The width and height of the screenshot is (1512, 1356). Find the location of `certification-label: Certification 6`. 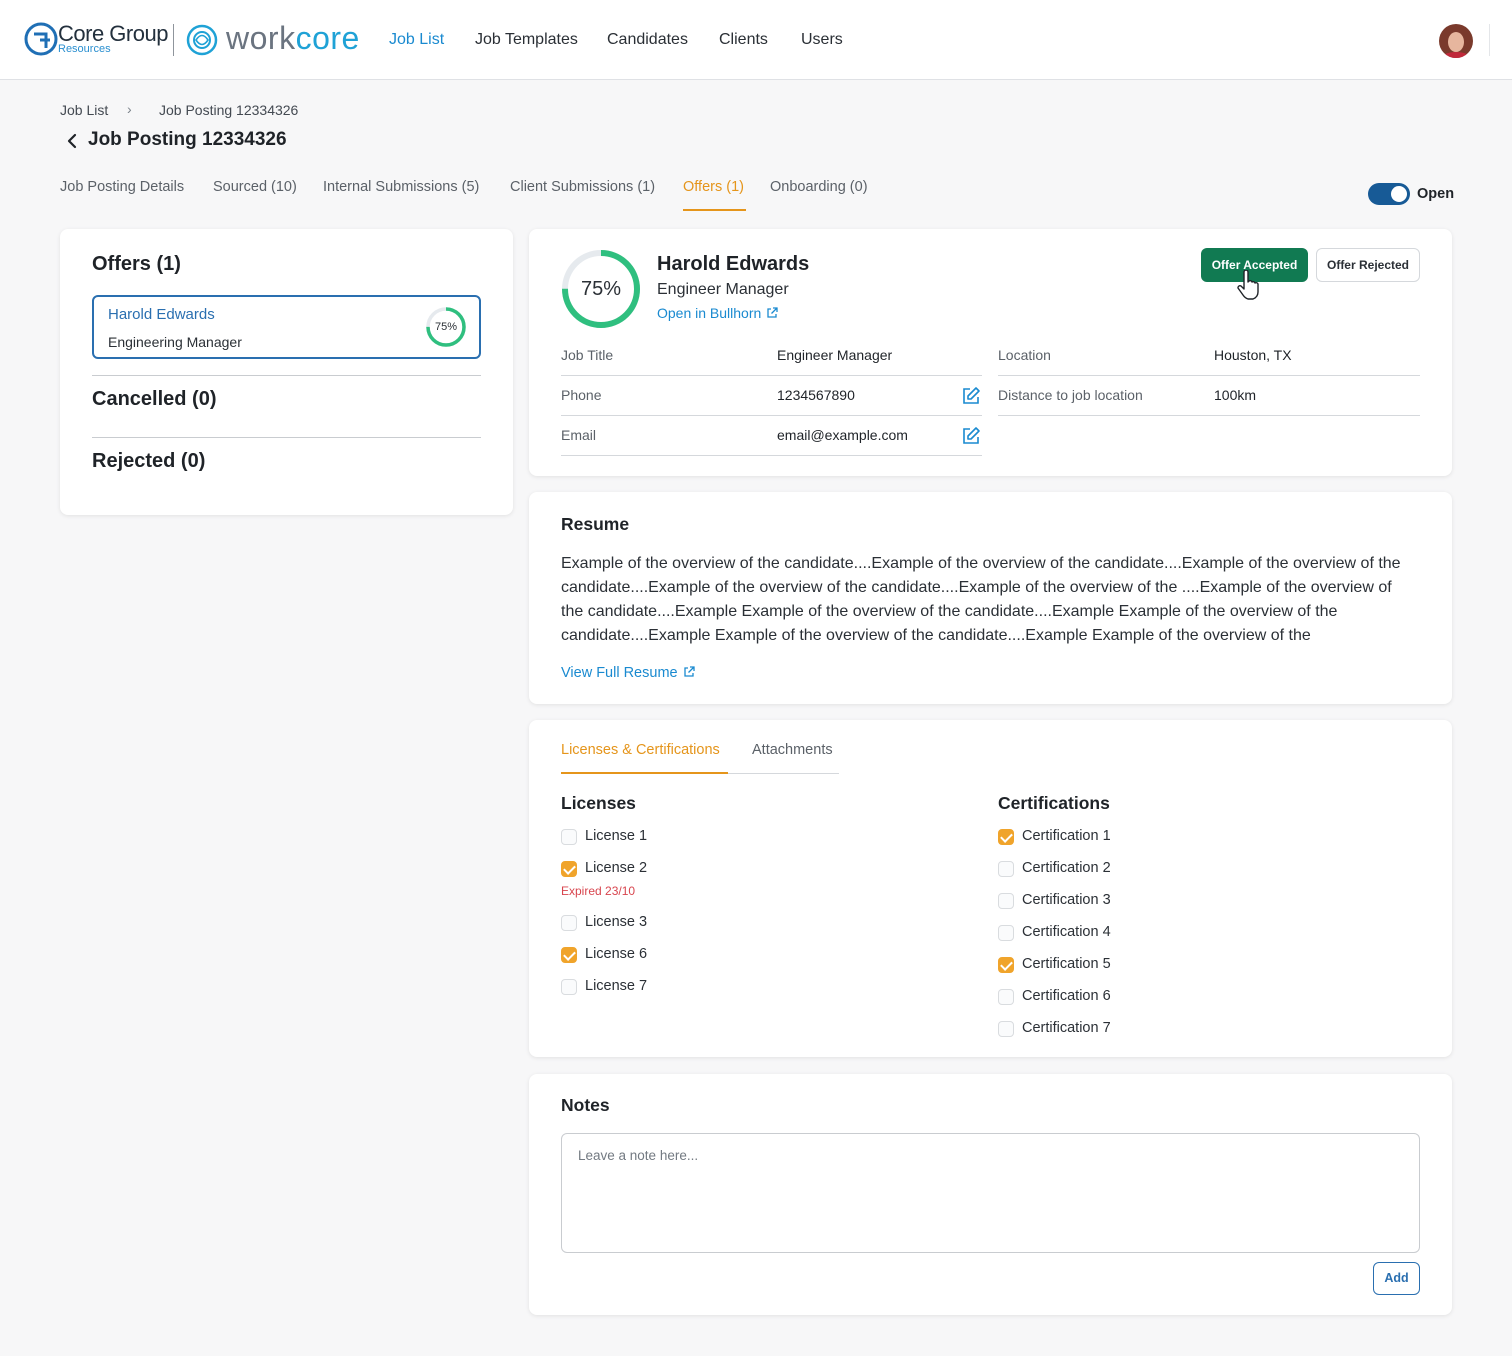

certification-label: Certification 6 is located at coordinates (1066, 996).